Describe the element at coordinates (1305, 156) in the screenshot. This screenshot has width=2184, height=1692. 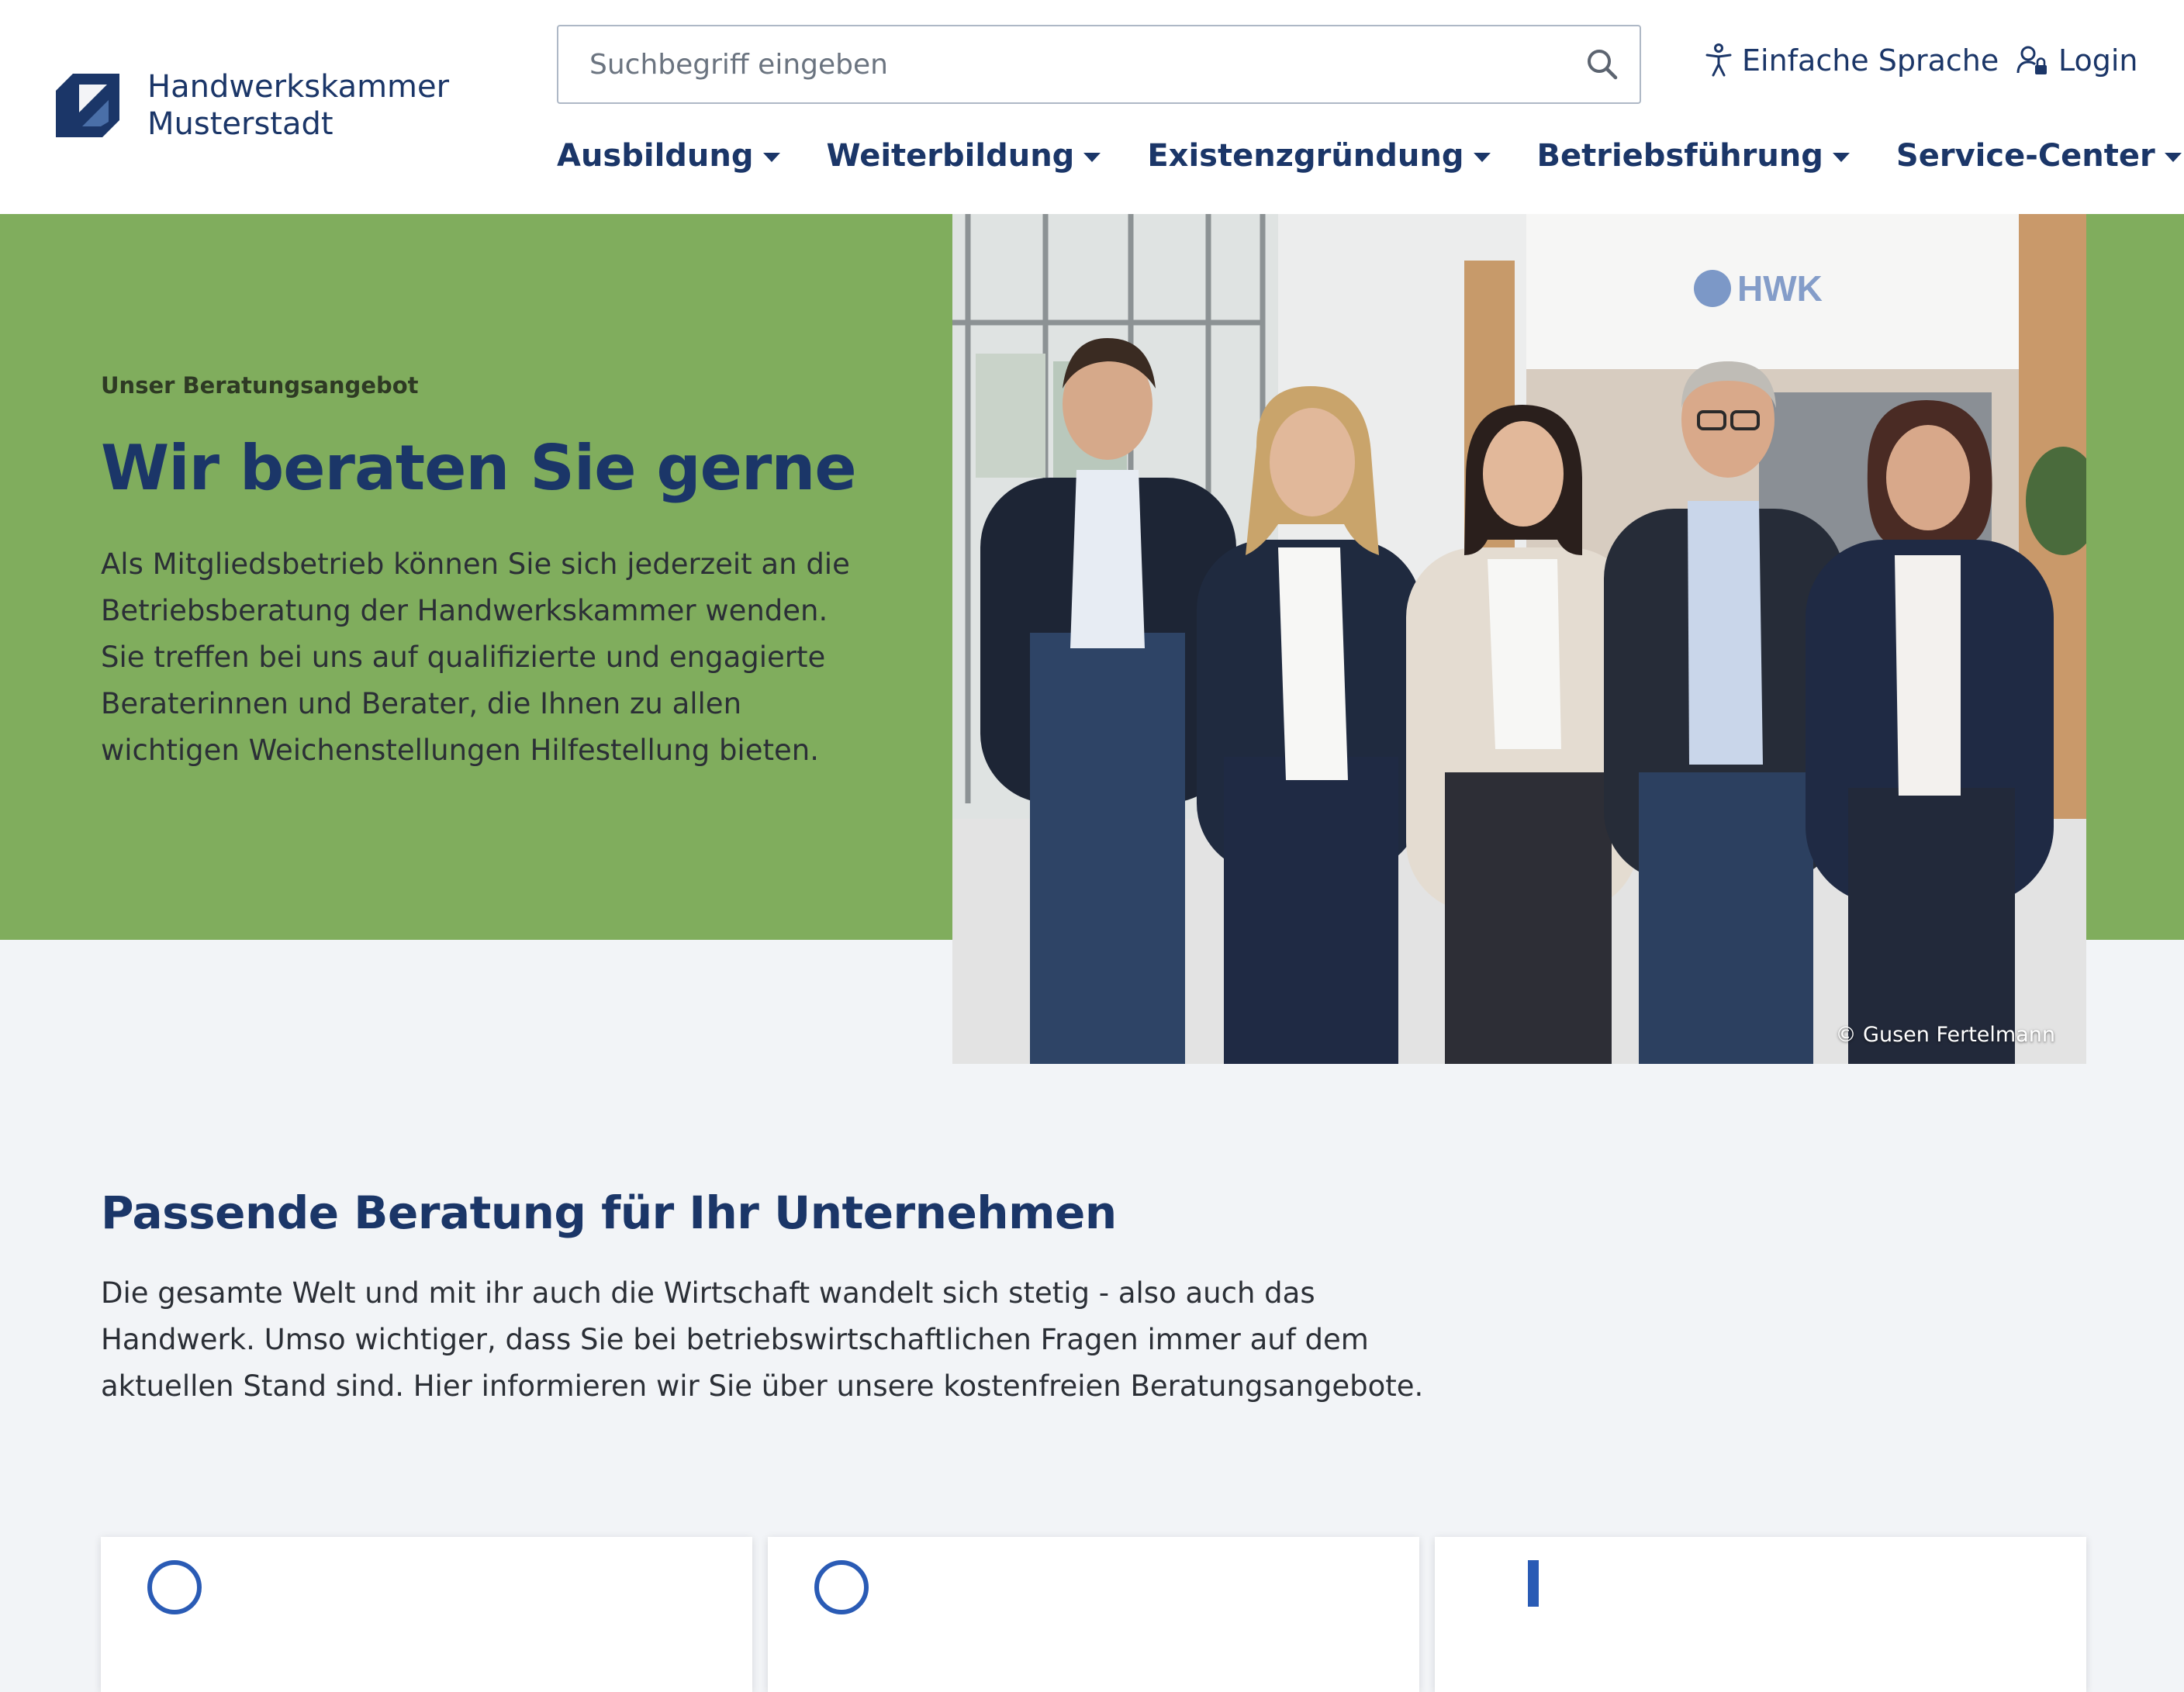
I see `nav-item-label: Existenzgründung` at that location.